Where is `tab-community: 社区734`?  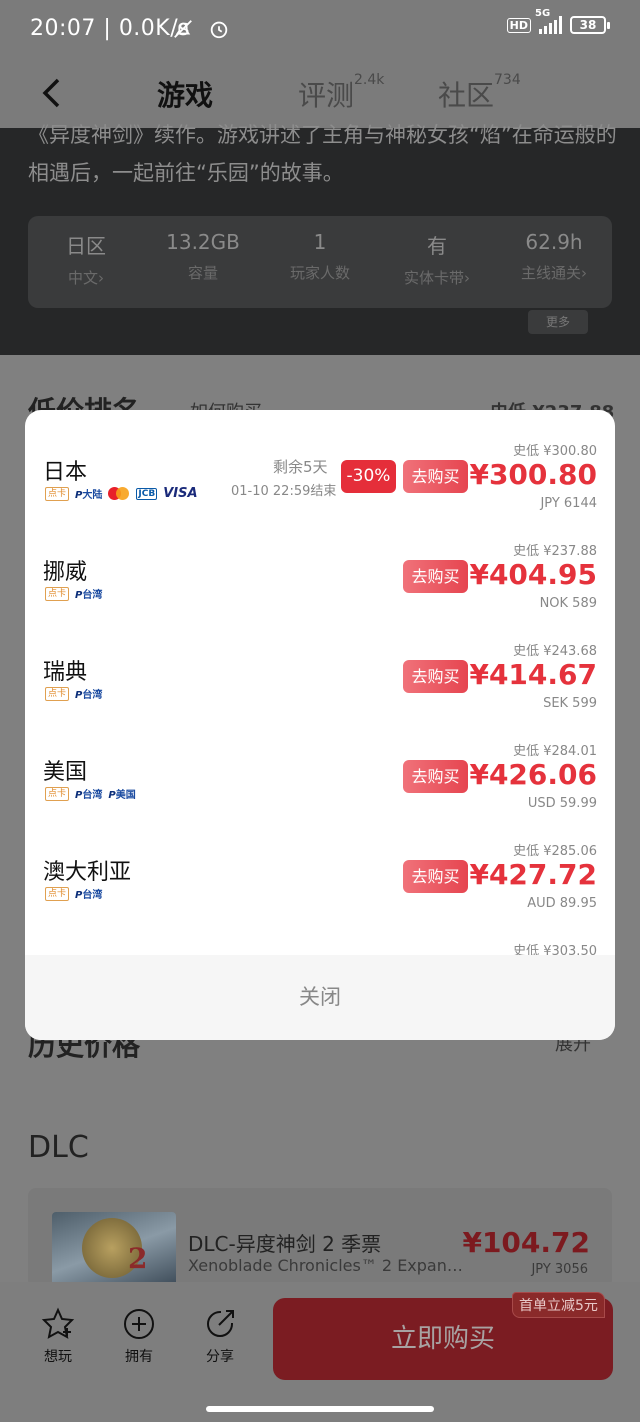
tab-community: 社区734 is located at coordinates (479, 93).